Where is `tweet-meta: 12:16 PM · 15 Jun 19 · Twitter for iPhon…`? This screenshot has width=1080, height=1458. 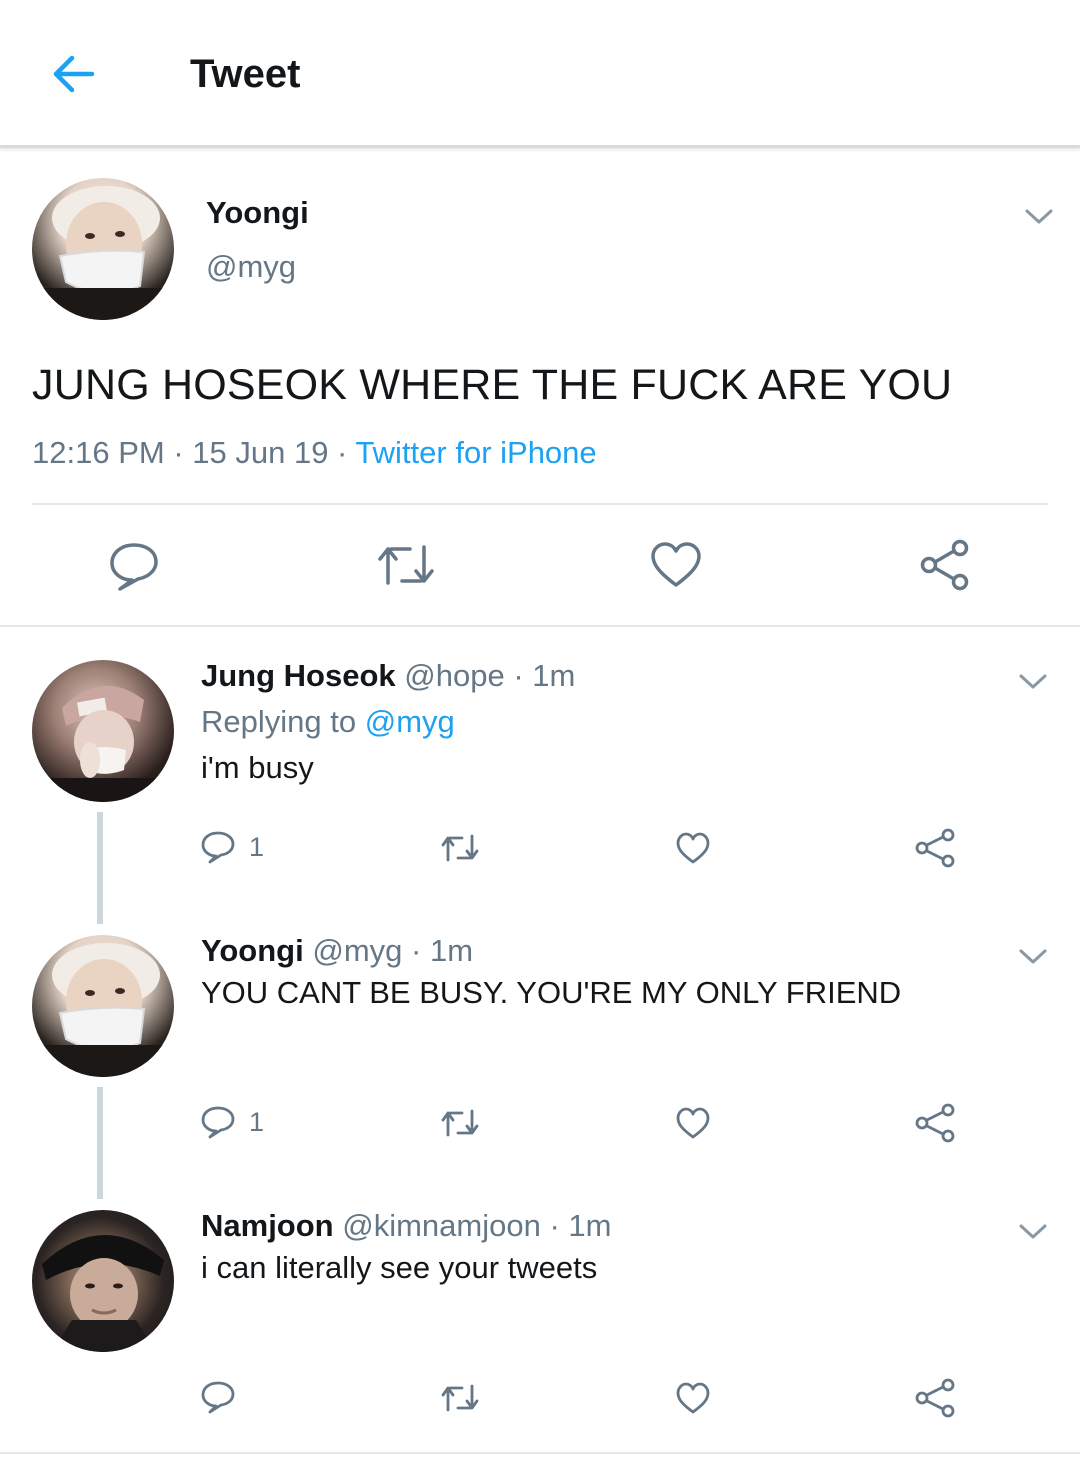
tweet-meta: 12:16 PM · 15 Jun 19 · Twitter for iPhon… is located at coordinates (314, 453).